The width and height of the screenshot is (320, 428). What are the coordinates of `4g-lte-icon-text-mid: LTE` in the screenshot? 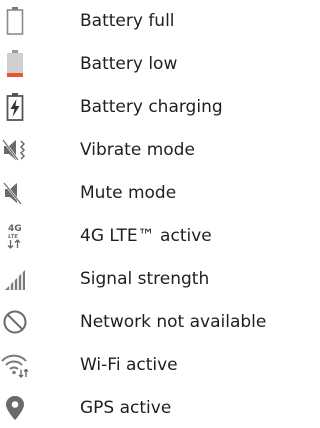 It's located at (13, 237).